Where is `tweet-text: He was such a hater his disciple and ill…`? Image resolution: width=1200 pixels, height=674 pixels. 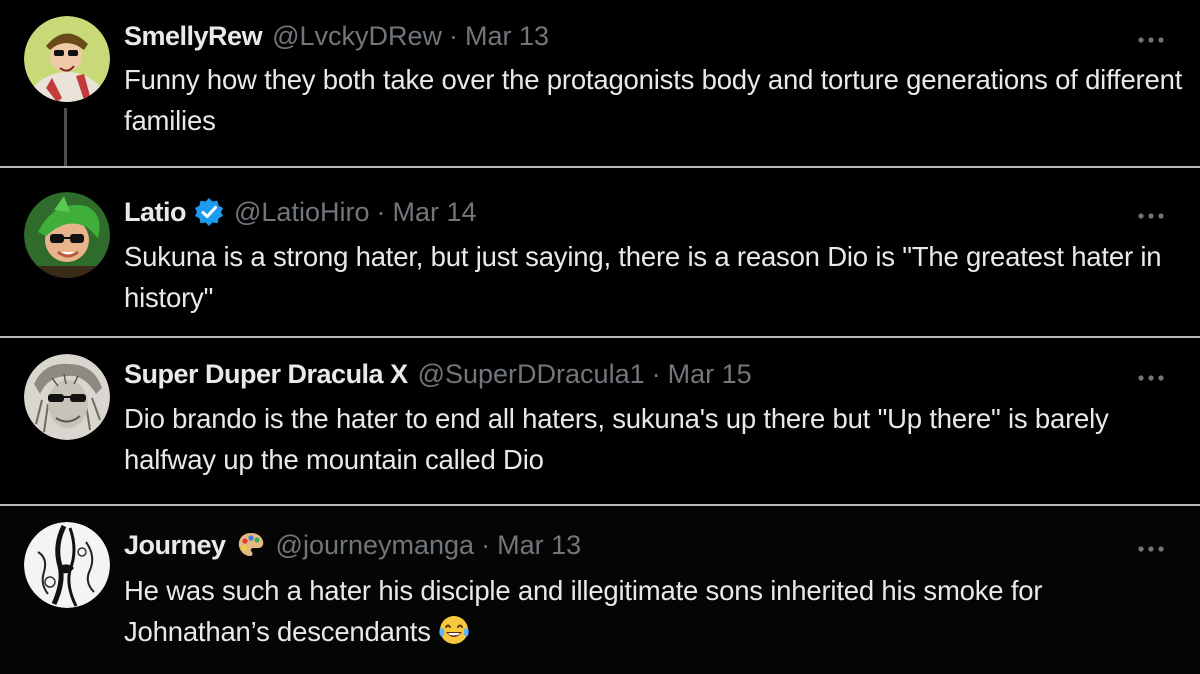
tweet-text: He was such a hater his disciple and ill… is located at coordinates (583, 611).